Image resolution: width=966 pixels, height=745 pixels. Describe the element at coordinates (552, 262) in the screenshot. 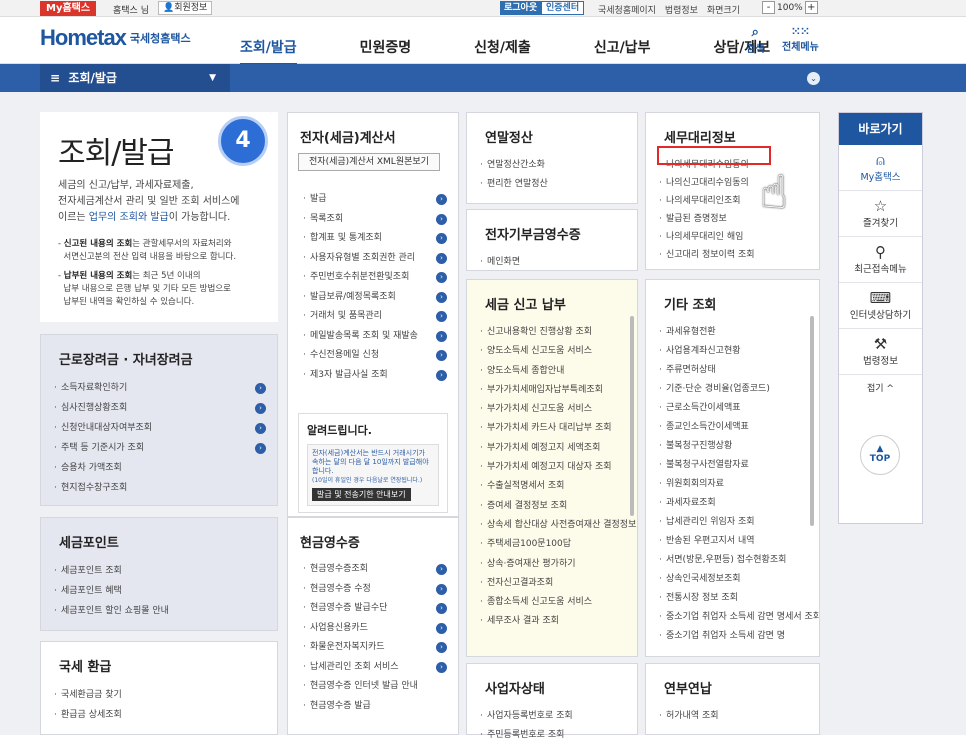

I see `list-item: 메인화면` at that location.